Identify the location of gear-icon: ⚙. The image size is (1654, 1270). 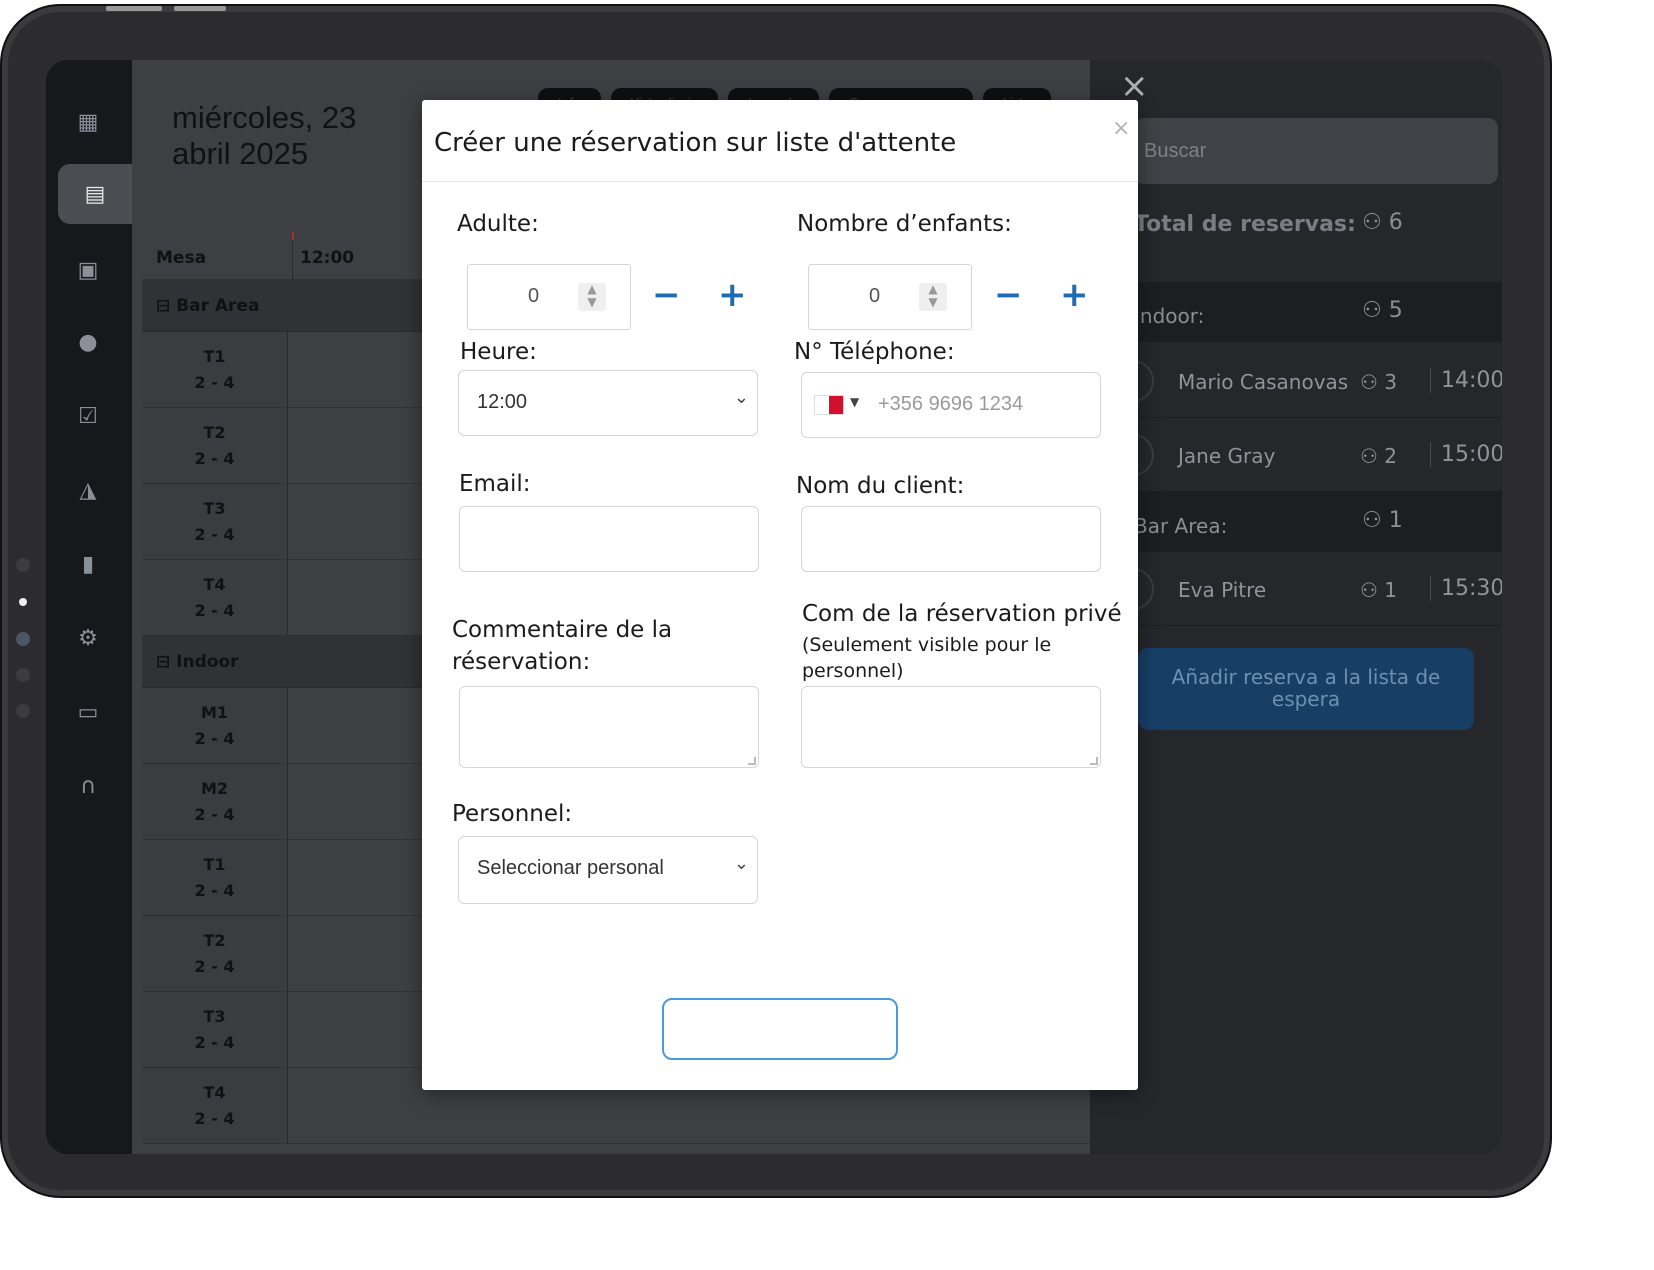
(88, 638).